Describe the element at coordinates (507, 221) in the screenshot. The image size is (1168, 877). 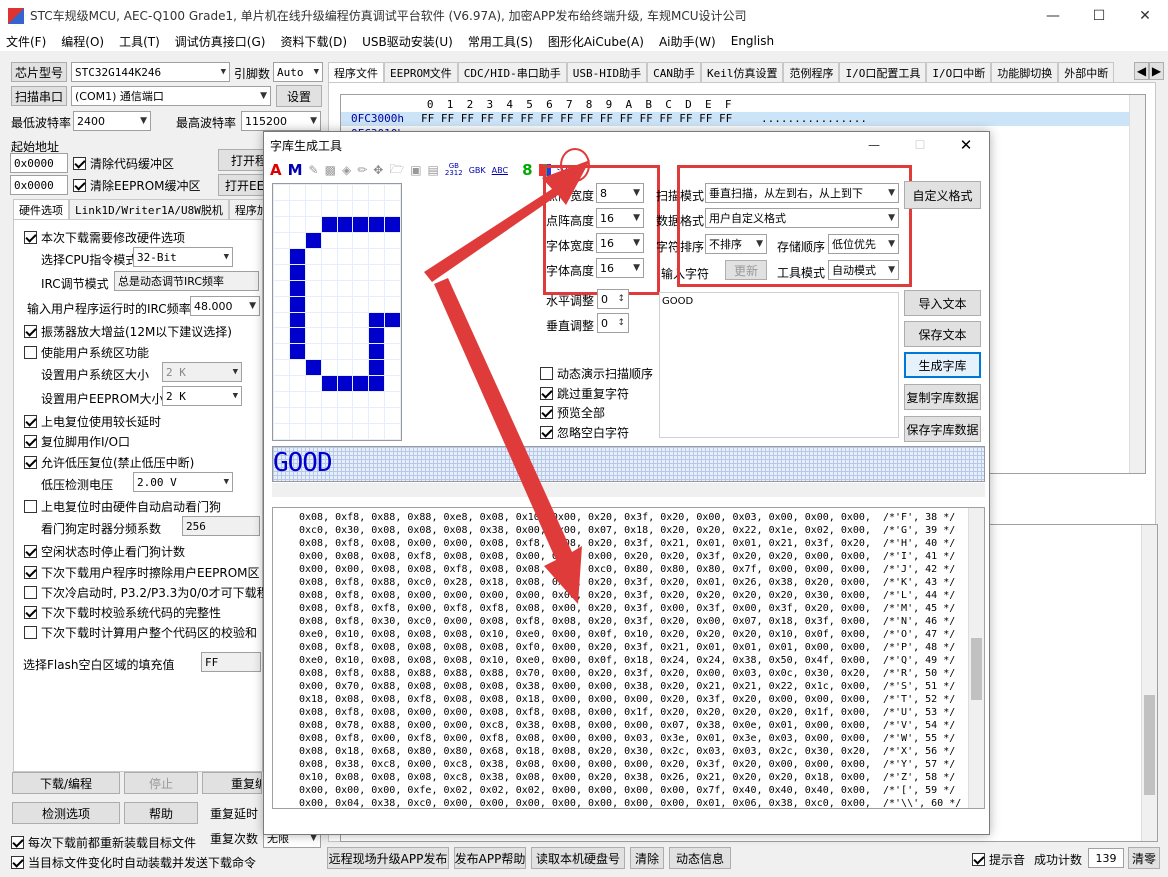
I see `arrow-up-right` at that location.